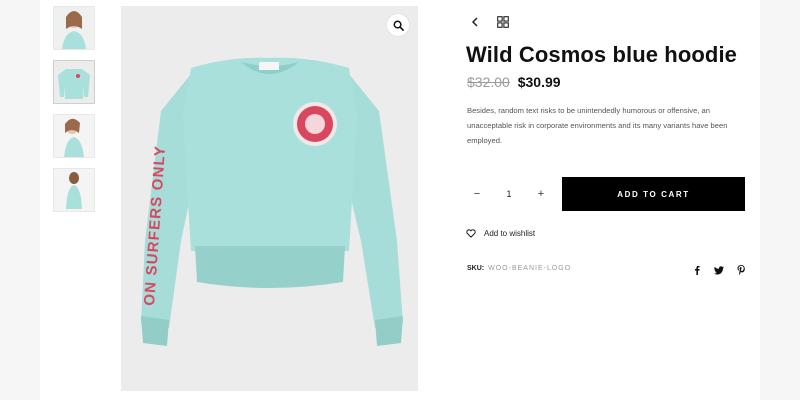  Describe the element at coordinates (514, 82) in the screenshot. I see `product-price: $32.00 $30.99` at that location.